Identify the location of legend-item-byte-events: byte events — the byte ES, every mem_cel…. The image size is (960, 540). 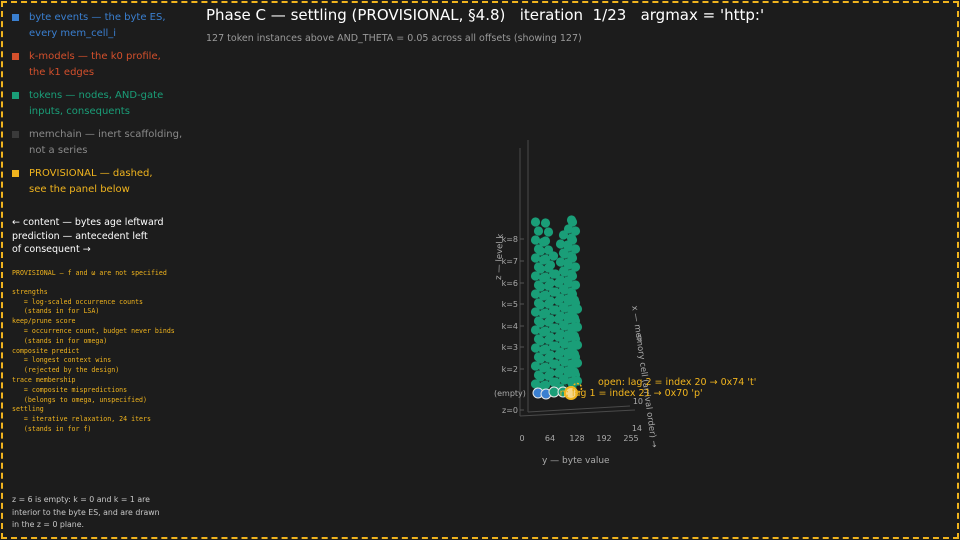
(99, 26).